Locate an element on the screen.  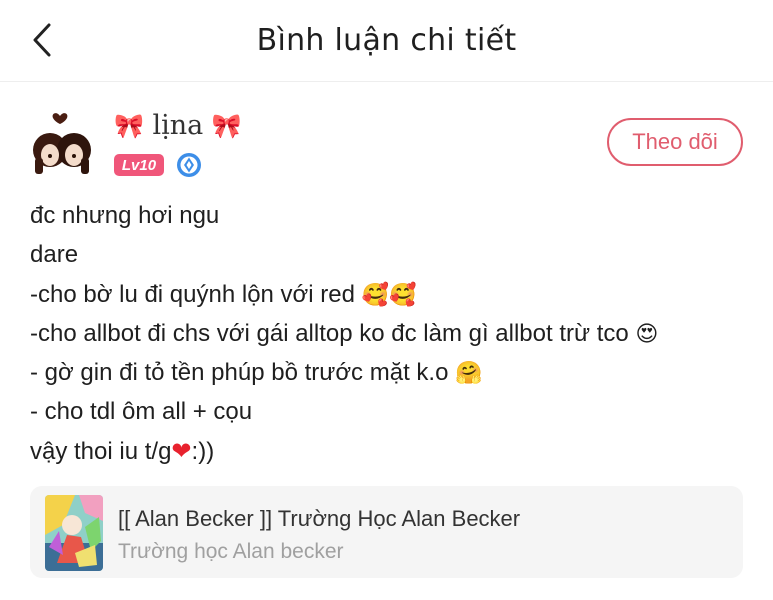
community-thumbnail is located at coordinates (74, 533).